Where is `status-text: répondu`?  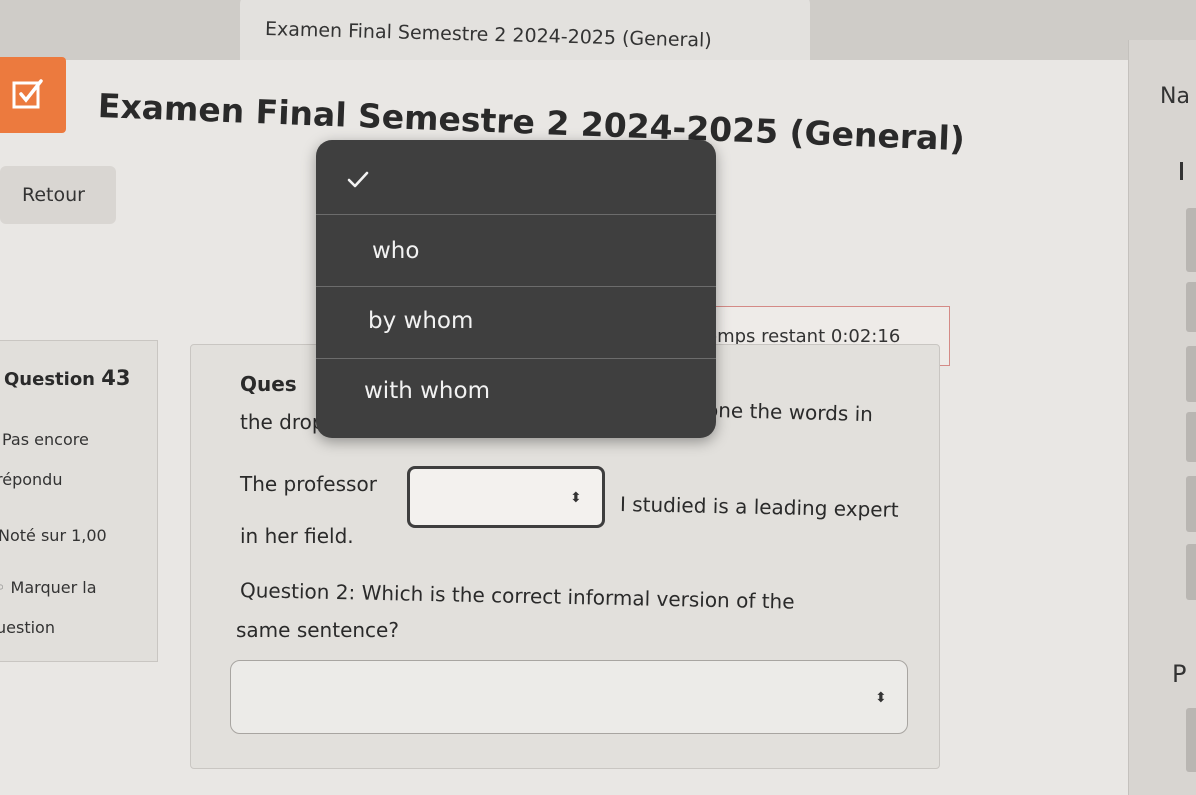
status-text: répondu is located at coordinates (31, 479).